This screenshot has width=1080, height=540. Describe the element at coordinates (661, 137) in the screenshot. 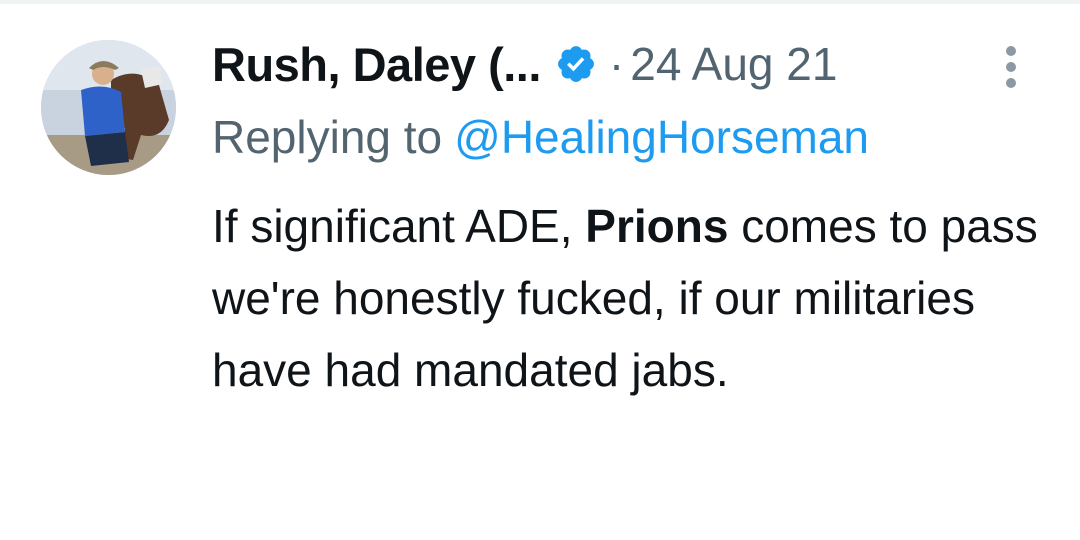

I see `reply-handle-link: @HealingHorseman` at that location.